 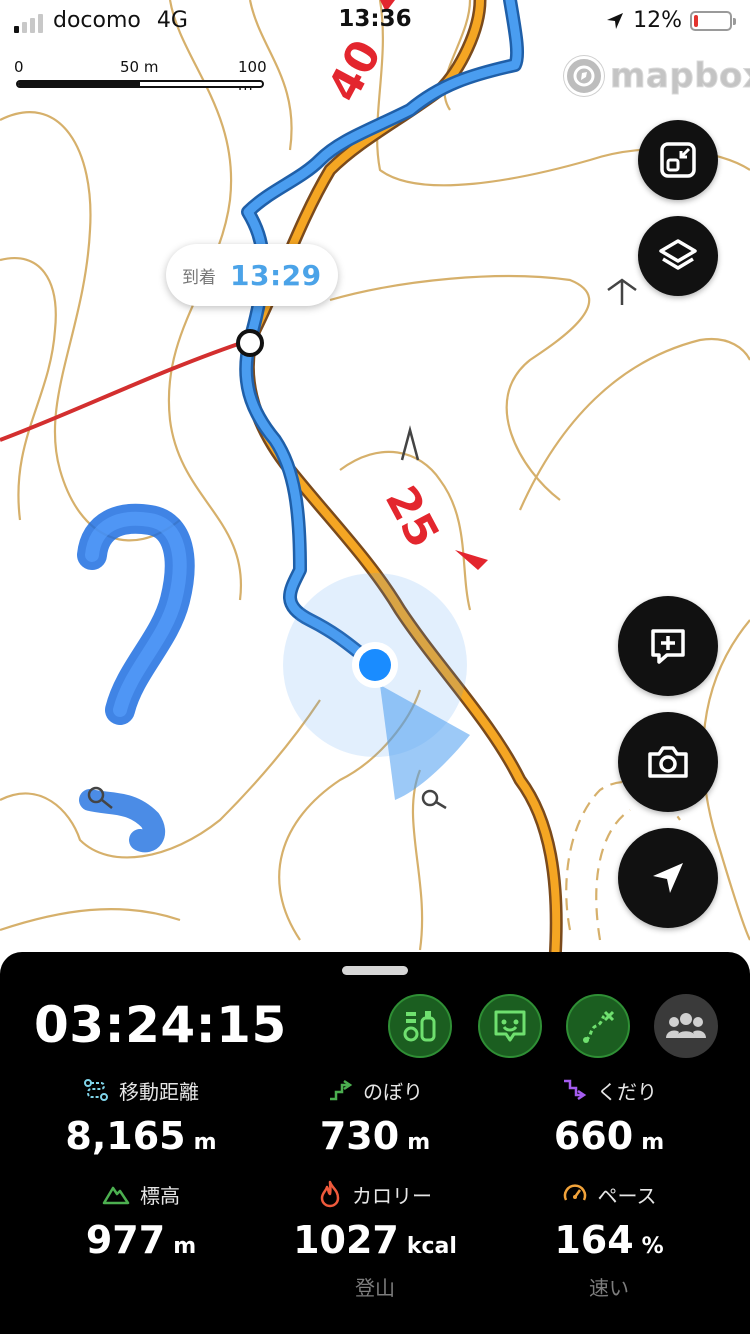 I want to click on descent-label: くだり, so click(x=627, y=1091).